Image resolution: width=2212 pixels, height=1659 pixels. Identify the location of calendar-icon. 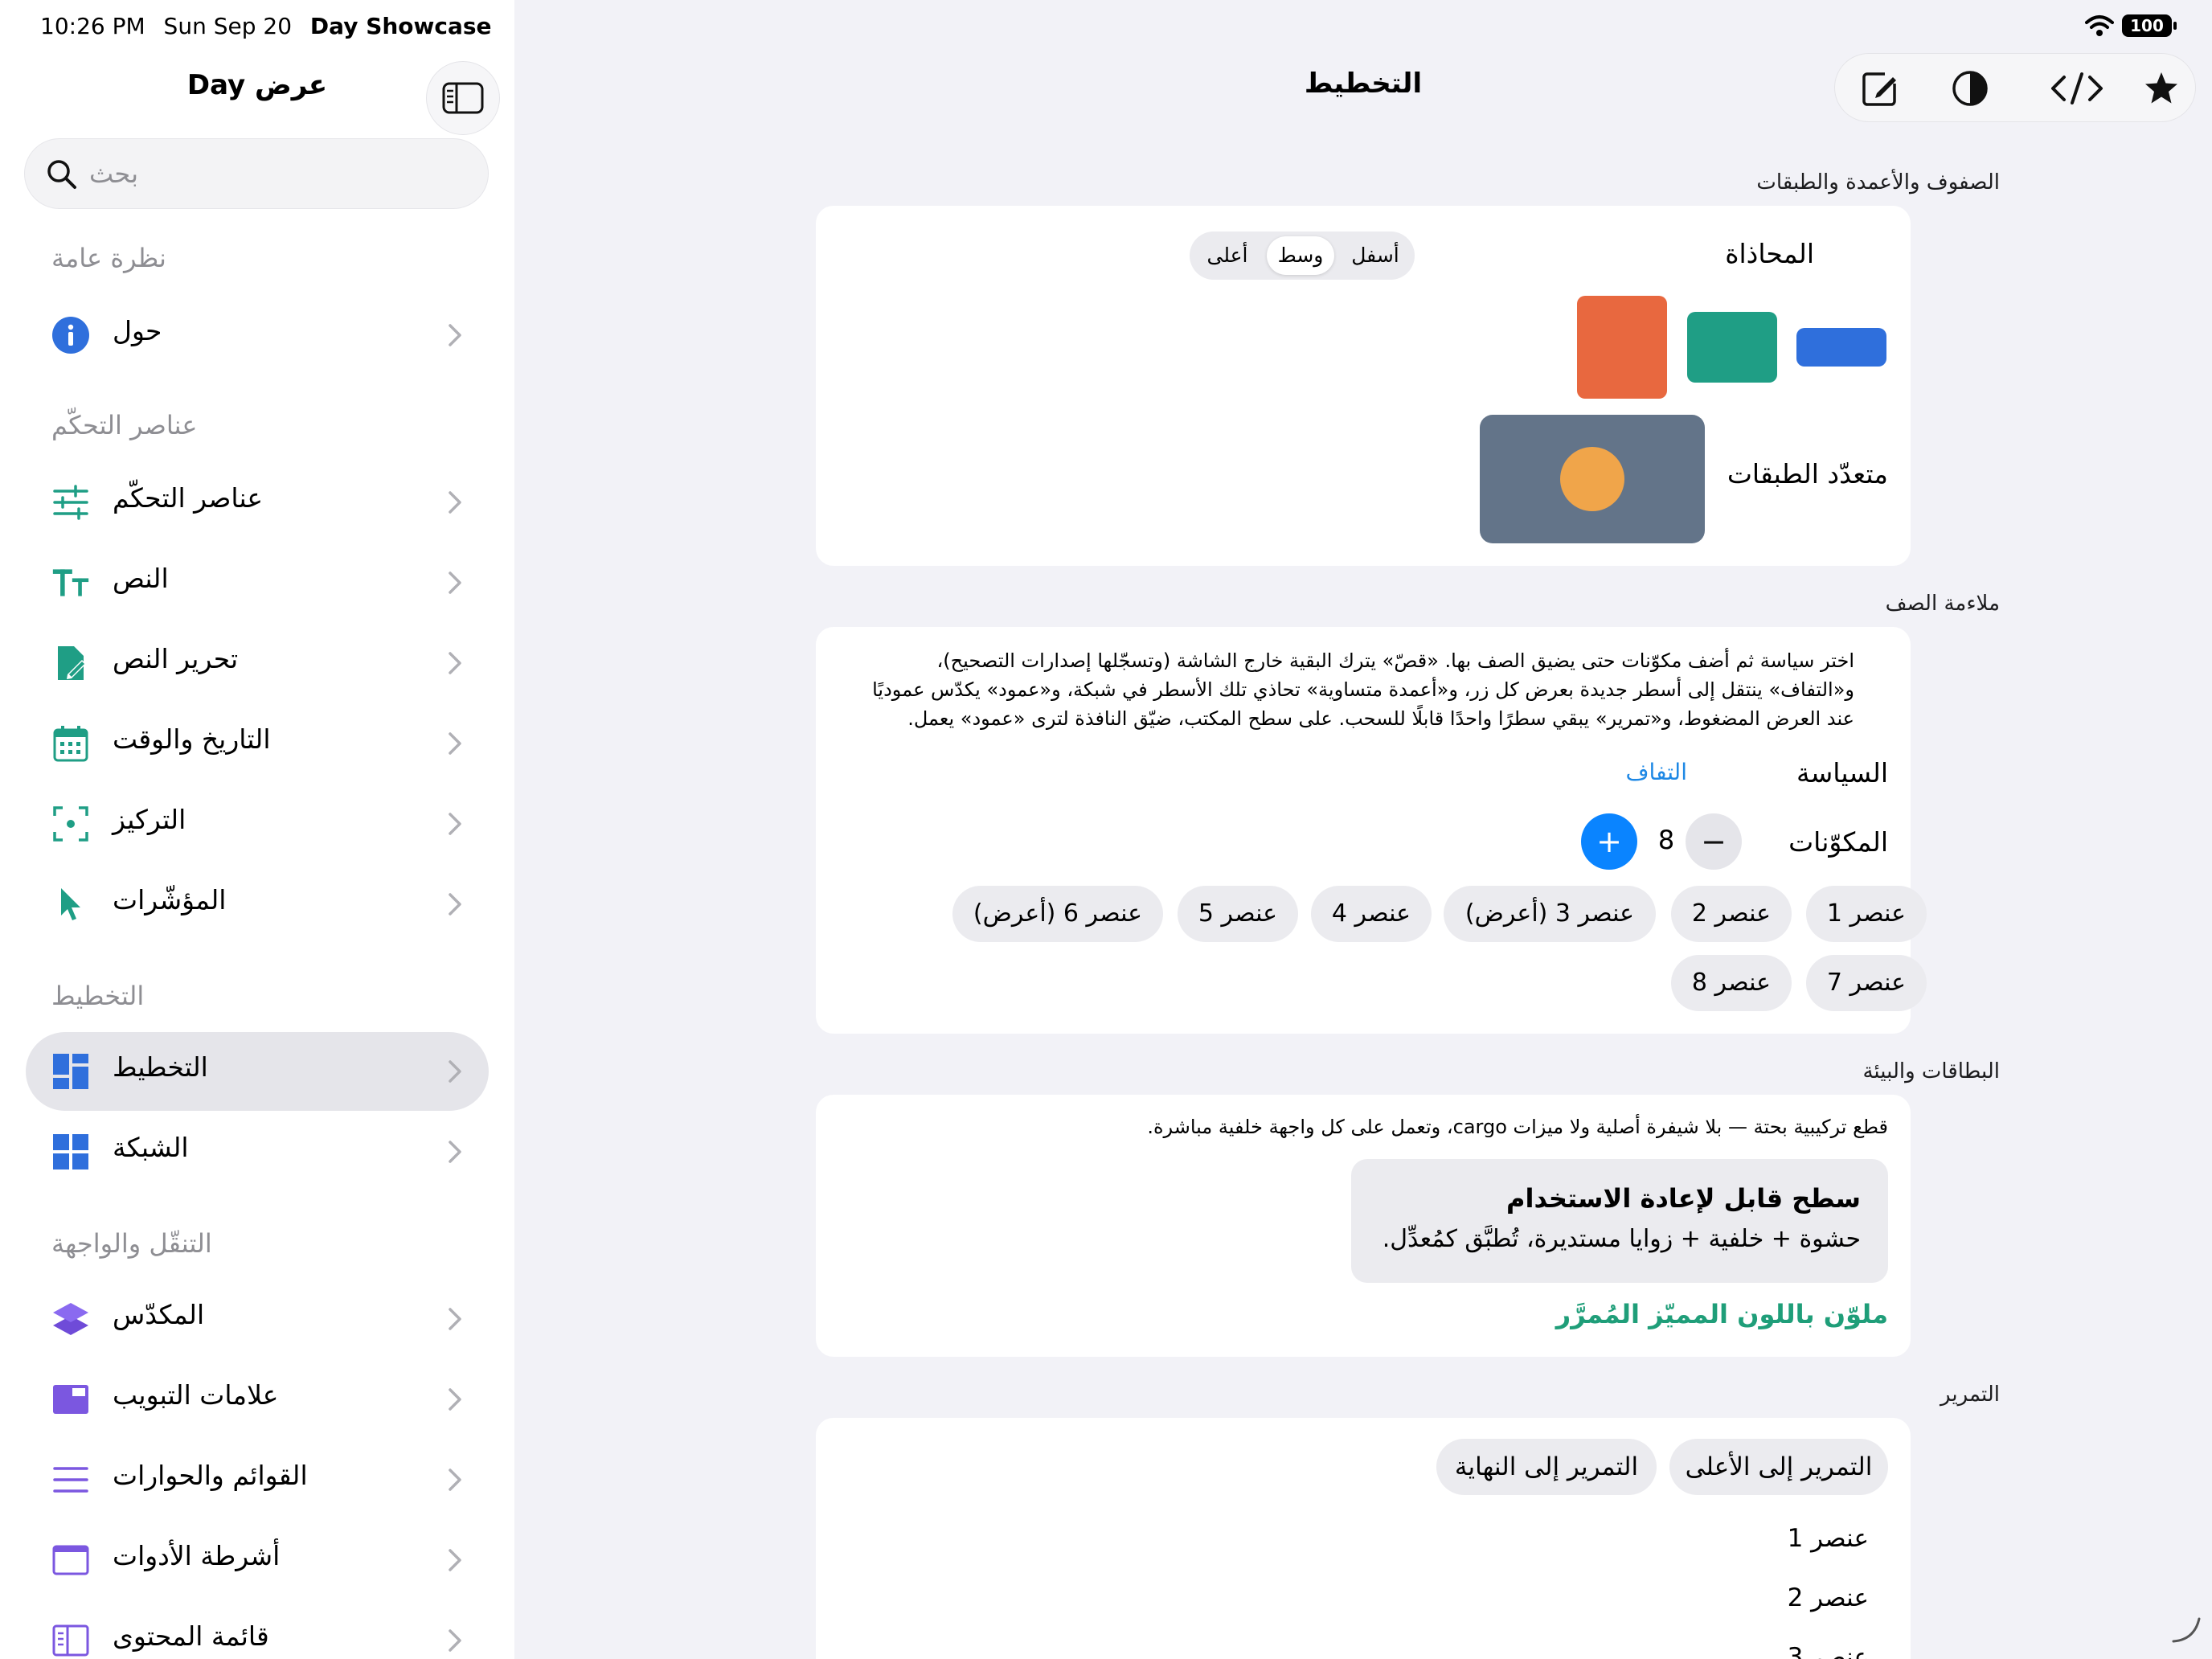
(70, 743).